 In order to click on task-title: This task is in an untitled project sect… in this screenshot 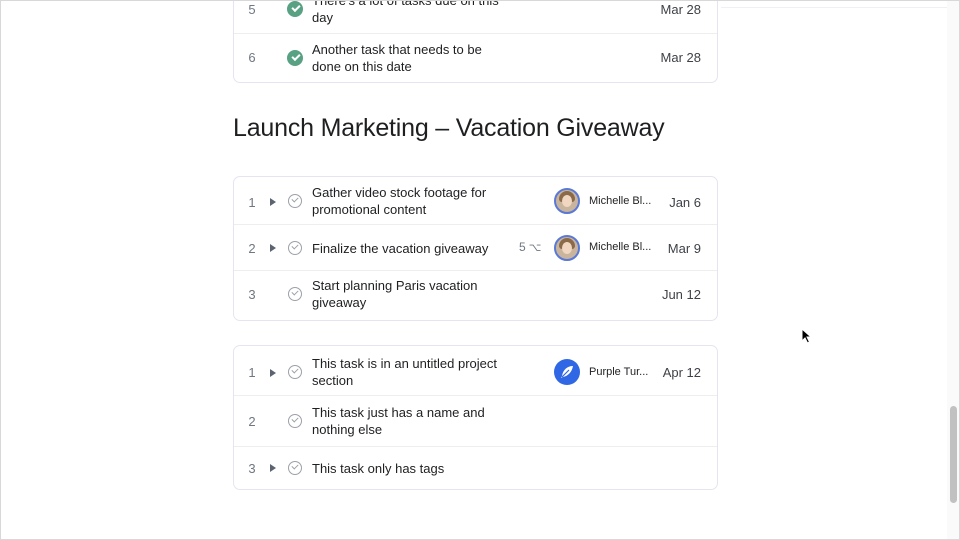, I will do `click(408, 372)`.